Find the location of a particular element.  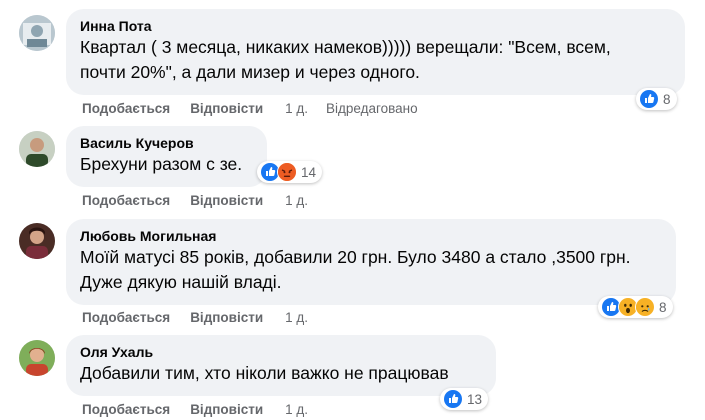

sad-icon is located at coordinates (645, 307).